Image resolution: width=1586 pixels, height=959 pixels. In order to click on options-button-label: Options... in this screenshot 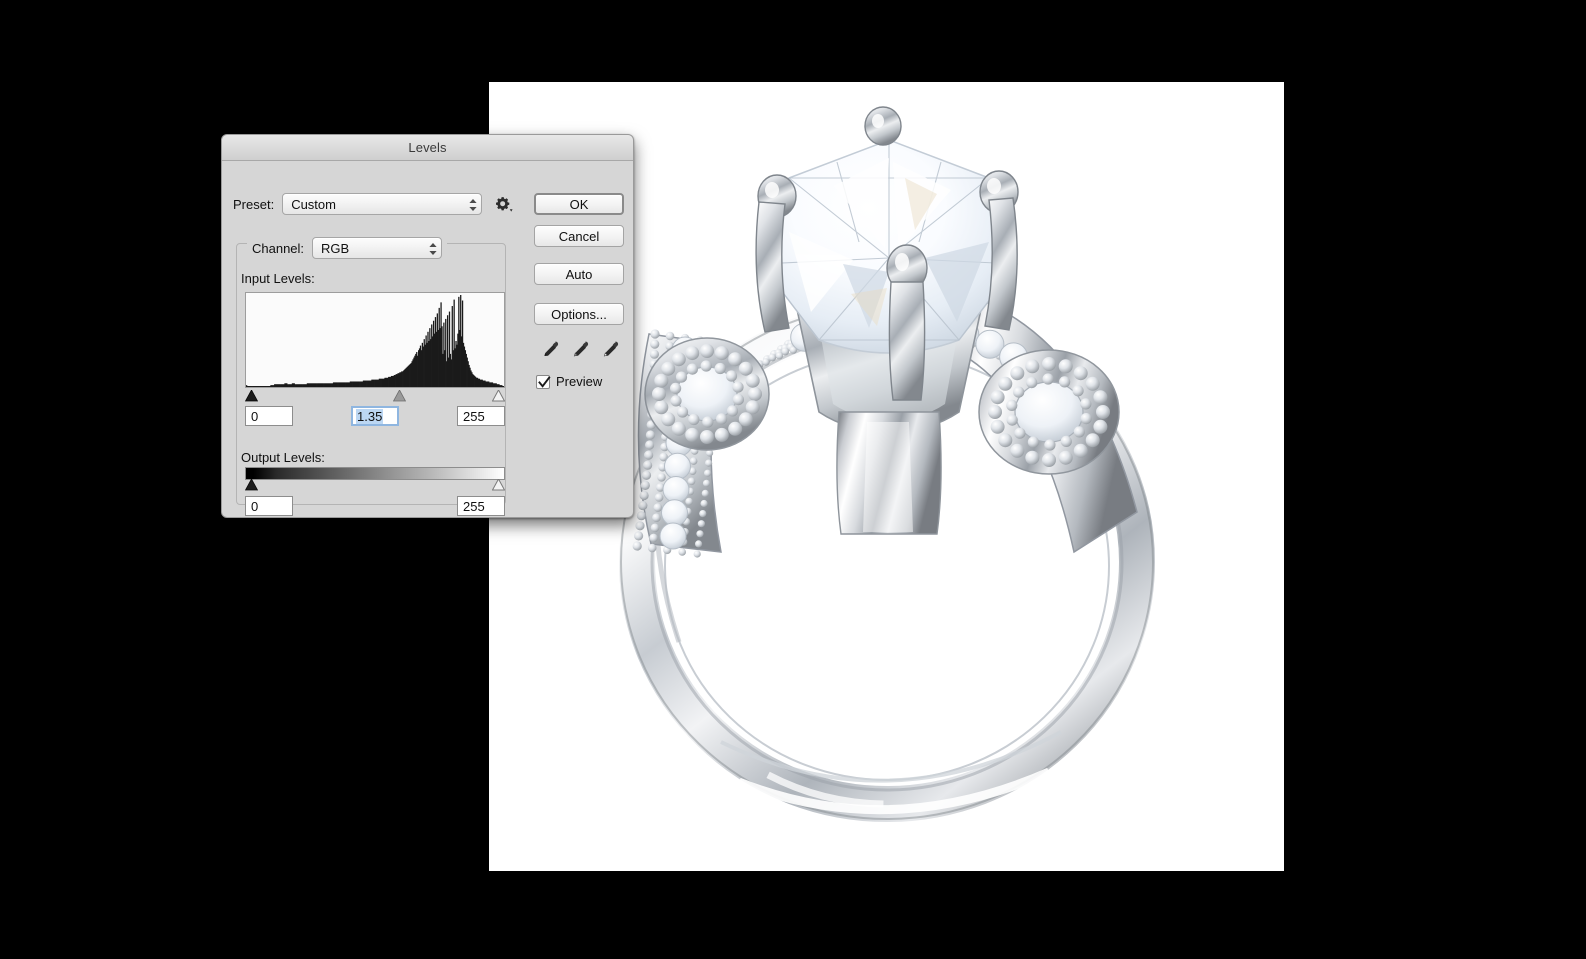, I will do `click(579, 314)`.